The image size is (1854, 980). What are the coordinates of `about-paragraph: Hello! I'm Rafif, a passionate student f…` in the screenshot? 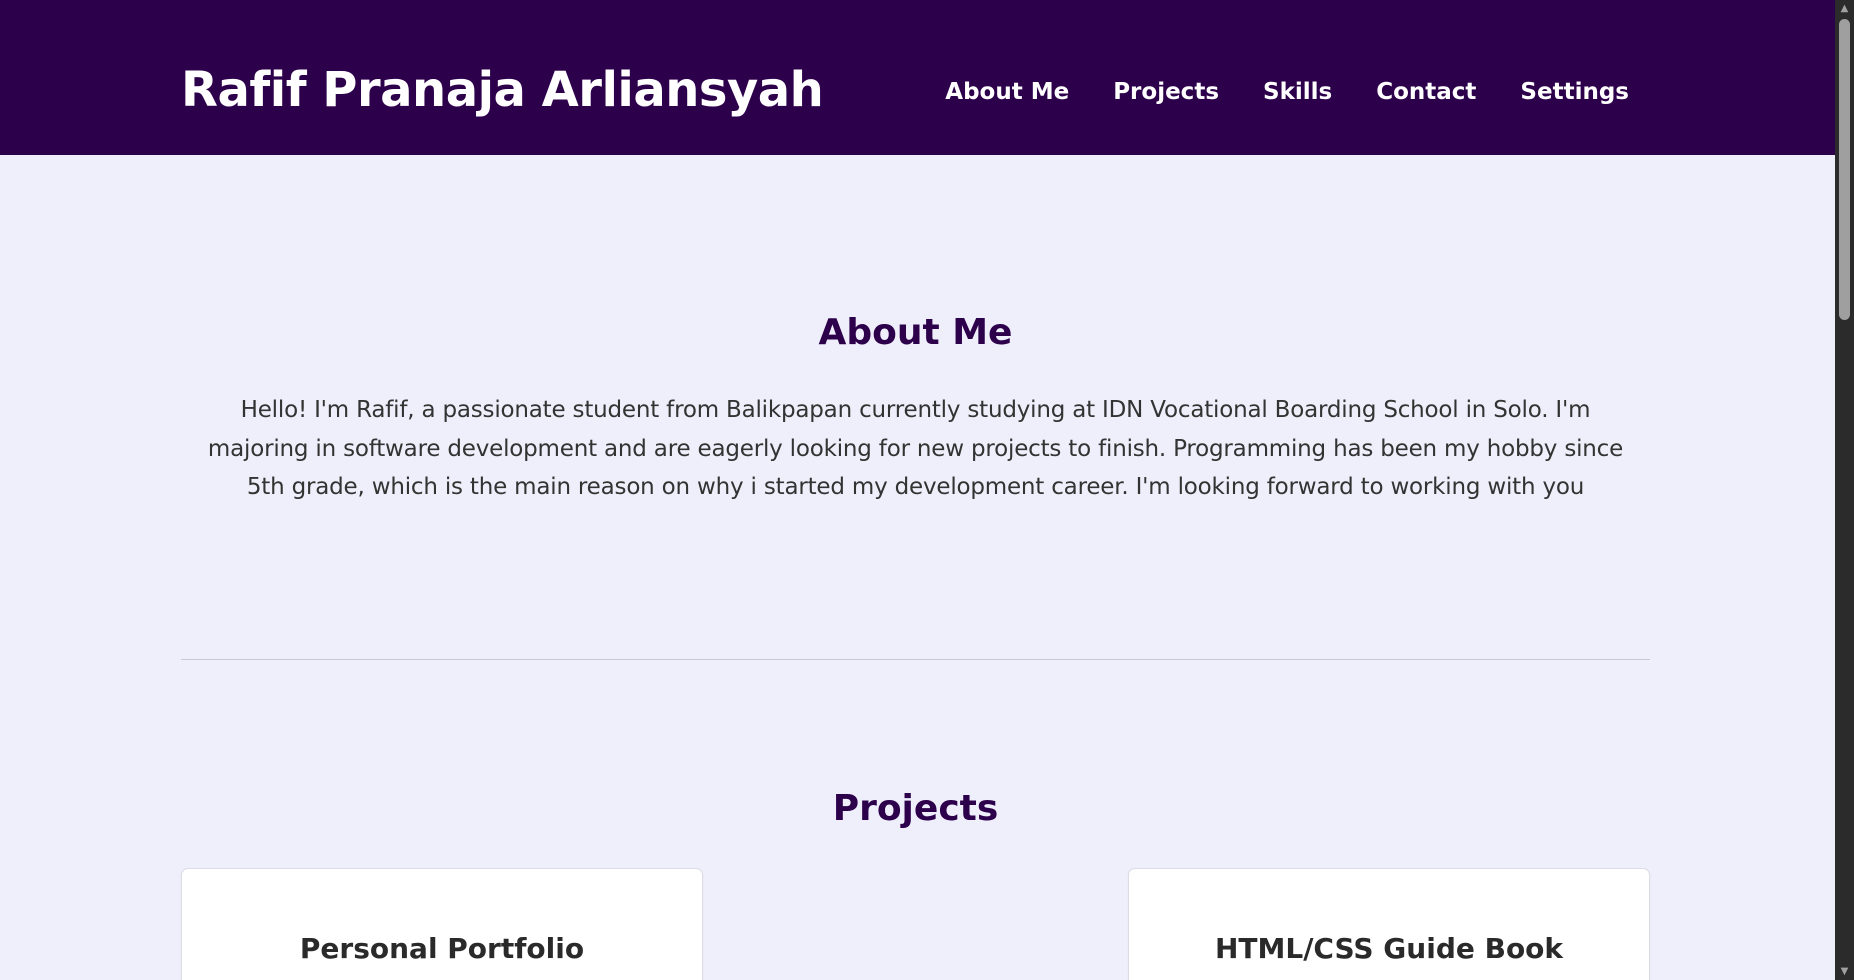 It's located at (915, 448).